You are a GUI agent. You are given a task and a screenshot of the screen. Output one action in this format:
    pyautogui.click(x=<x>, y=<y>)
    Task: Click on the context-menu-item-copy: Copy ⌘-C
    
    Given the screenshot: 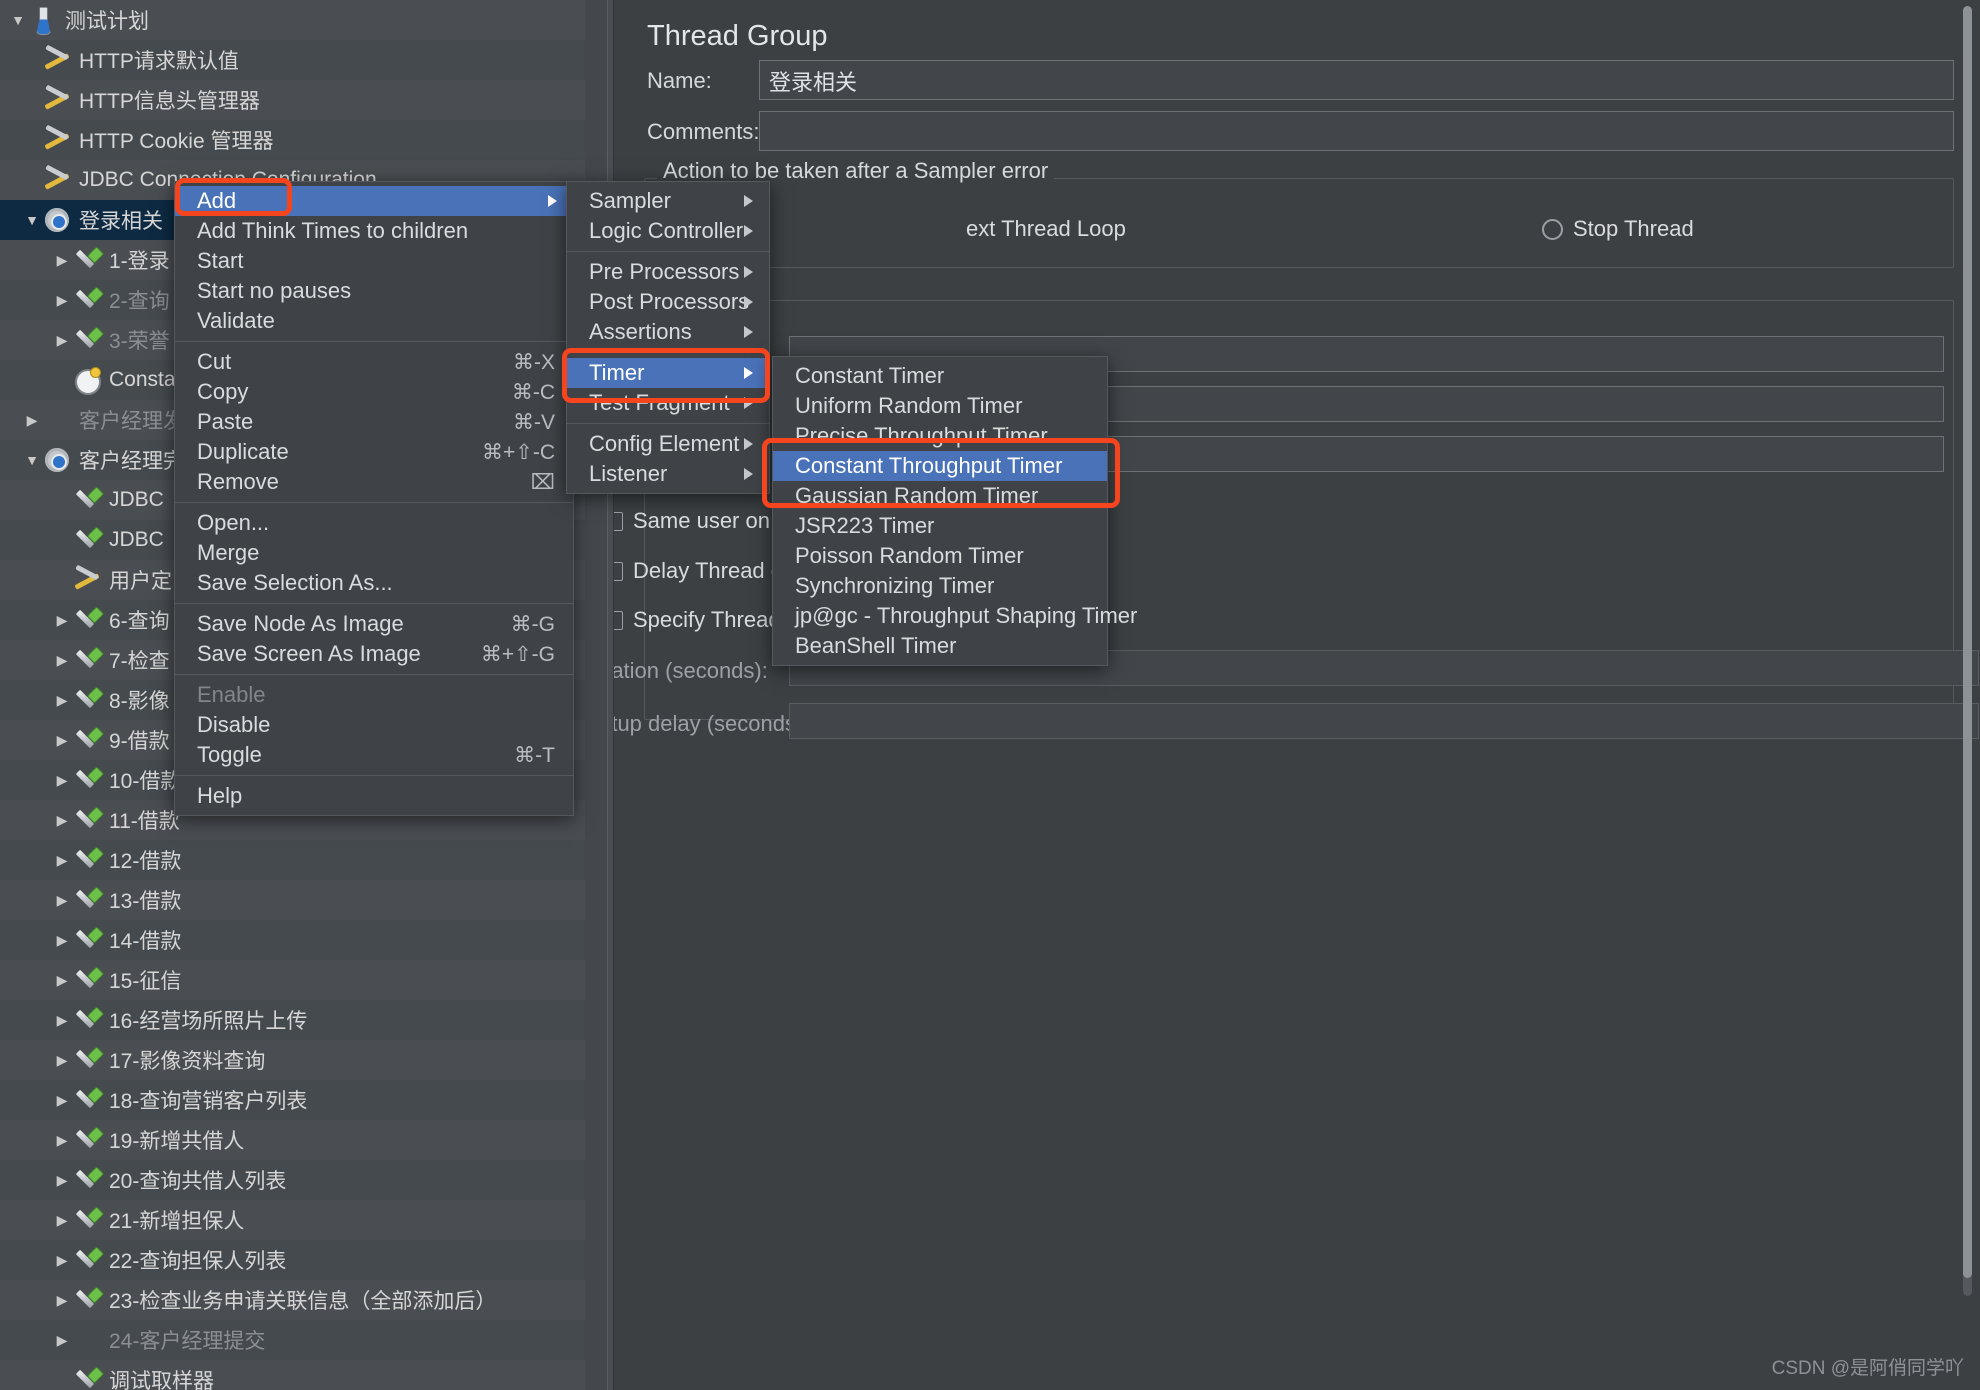 What is the action you would take?
    pyautogui.click(x=374, y=392)
    